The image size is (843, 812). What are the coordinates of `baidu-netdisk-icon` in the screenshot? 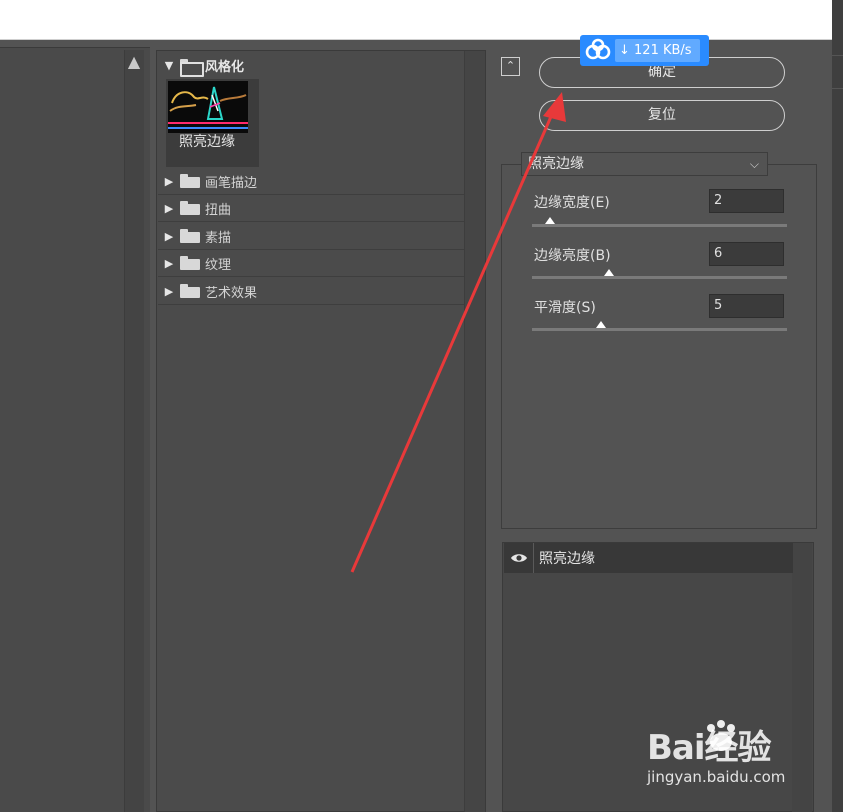 It's located at (597, 50).